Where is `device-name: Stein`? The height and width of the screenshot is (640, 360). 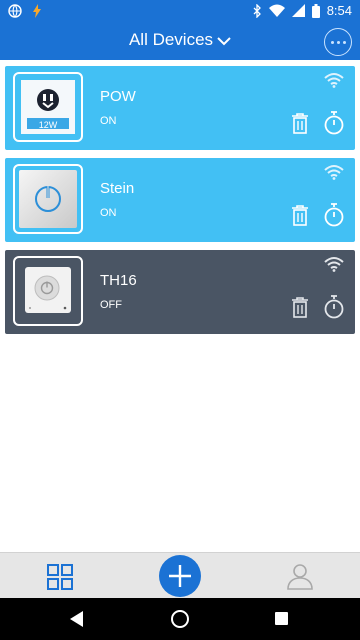
device-name: Stein is located at coordinates (117, 188).